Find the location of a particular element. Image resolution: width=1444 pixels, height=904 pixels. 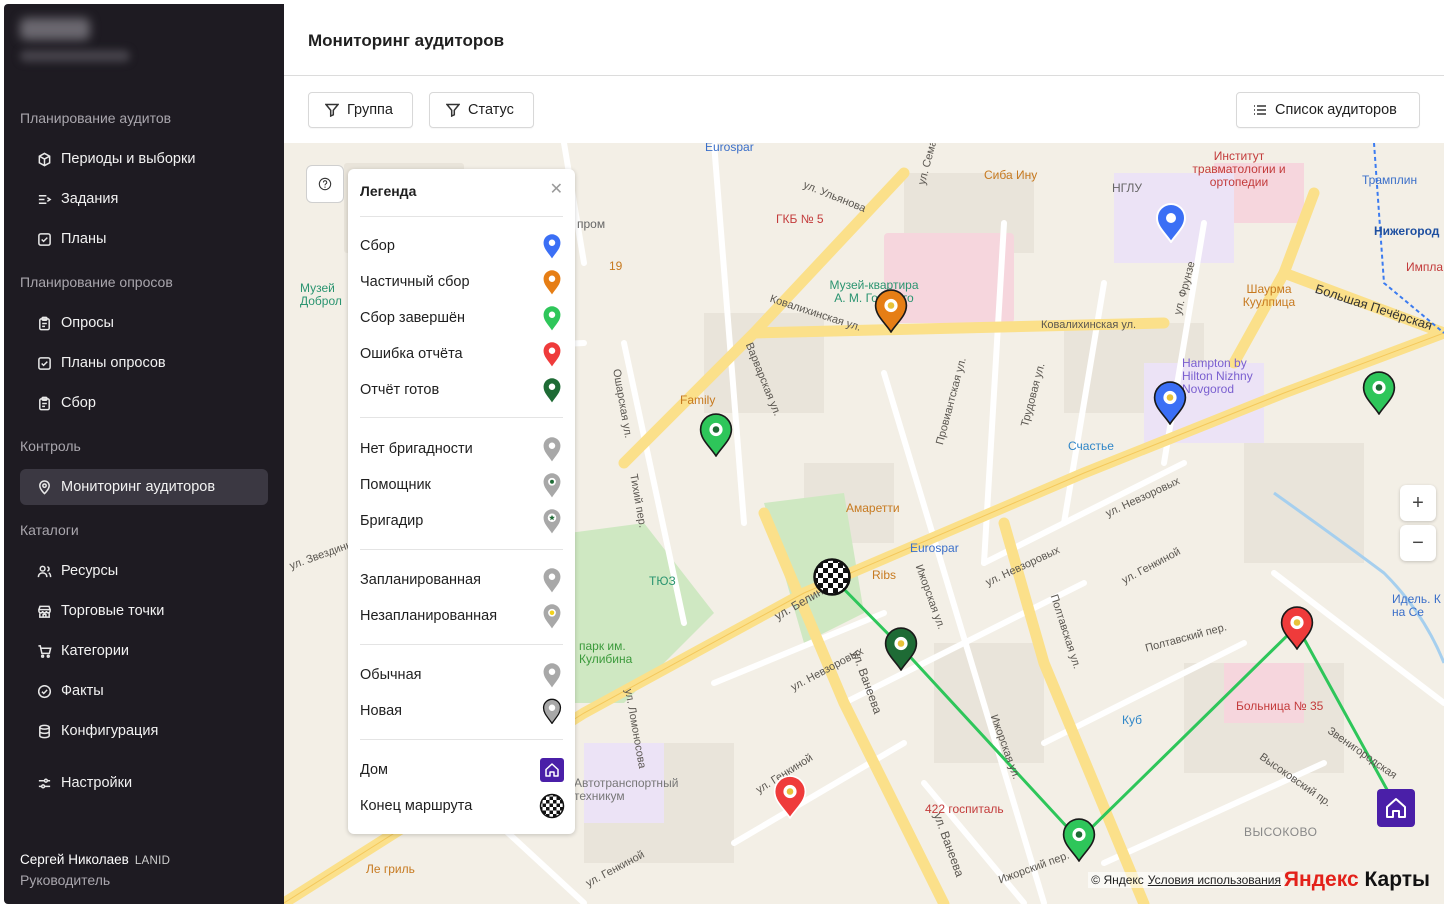

close-icon: ✕ is located at coordinates (556, 189).